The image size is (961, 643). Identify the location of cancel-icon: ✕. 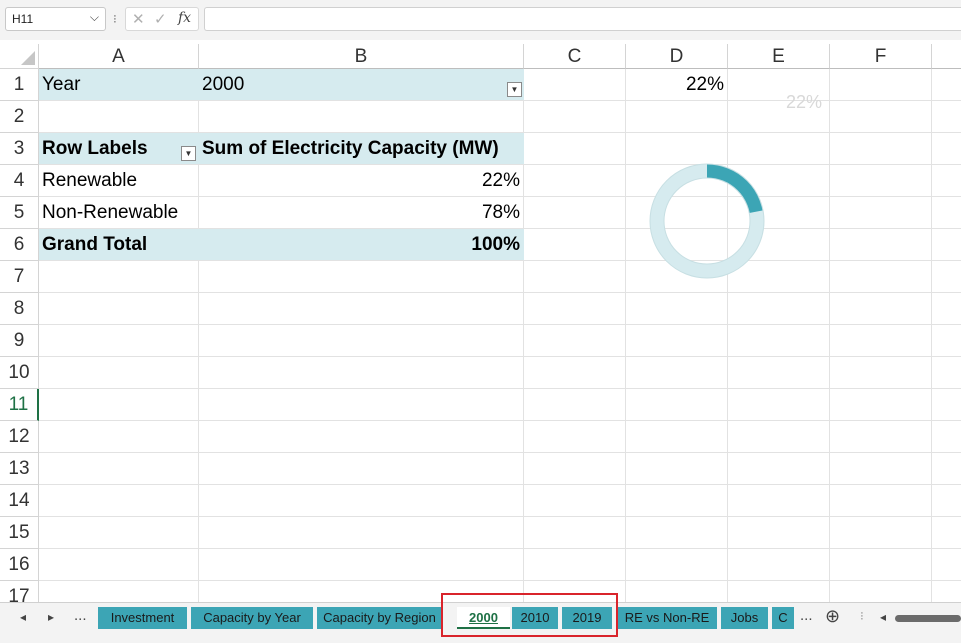
(138, 19).